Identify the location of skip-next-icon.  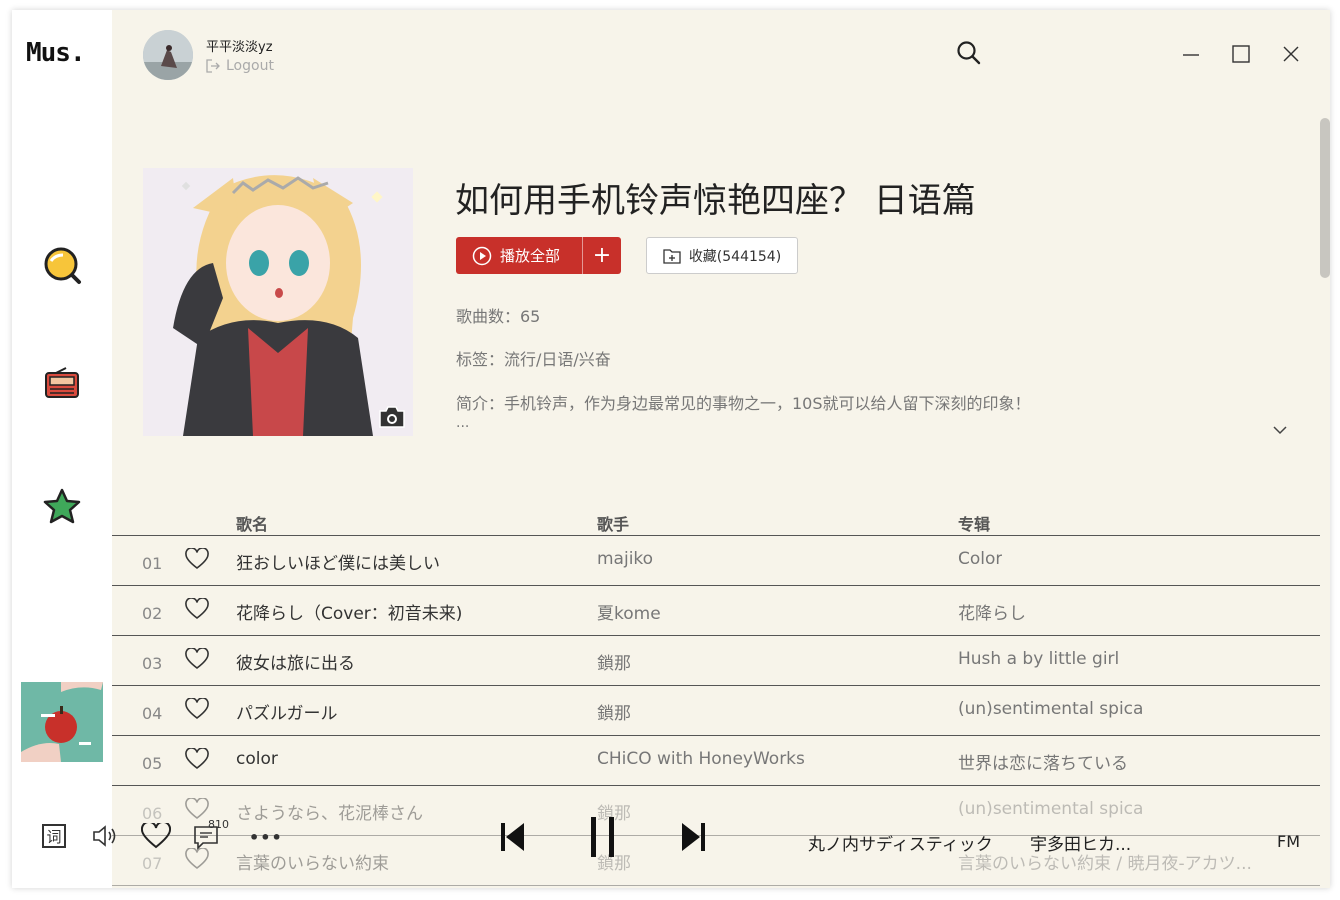
(693, 837).